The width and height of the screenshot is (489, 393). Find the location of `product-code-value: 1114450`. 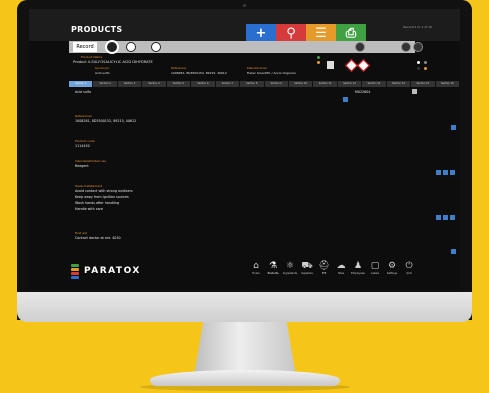

product-code-value: 1114450 is located at coordinates (82, 146).